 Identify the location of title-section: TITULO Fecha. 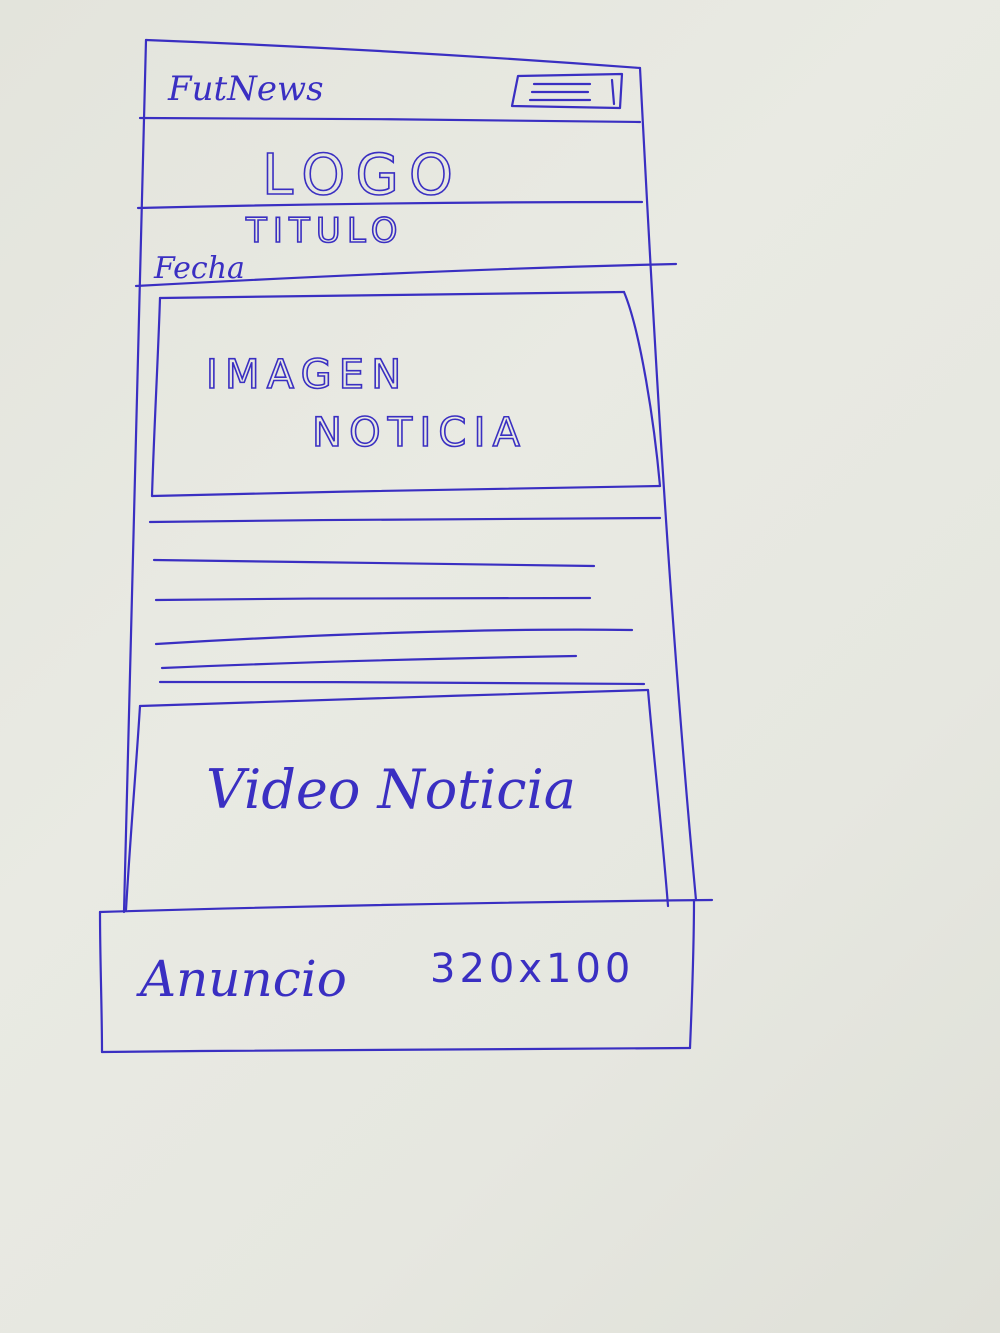
(406, 249).